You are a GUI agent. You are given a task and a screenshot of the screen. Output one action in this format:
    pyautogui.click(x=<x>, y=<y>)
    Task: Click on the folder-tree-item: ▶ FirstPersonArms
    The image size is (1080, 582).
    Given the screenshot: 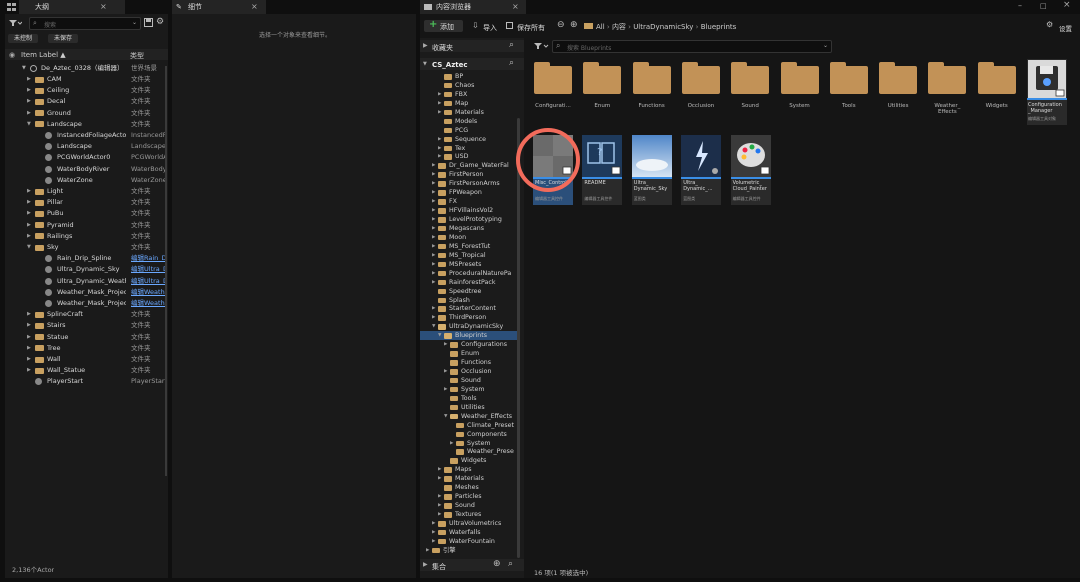 What is the action you would take?
    pyautogui.click(x=469, y=183)
    